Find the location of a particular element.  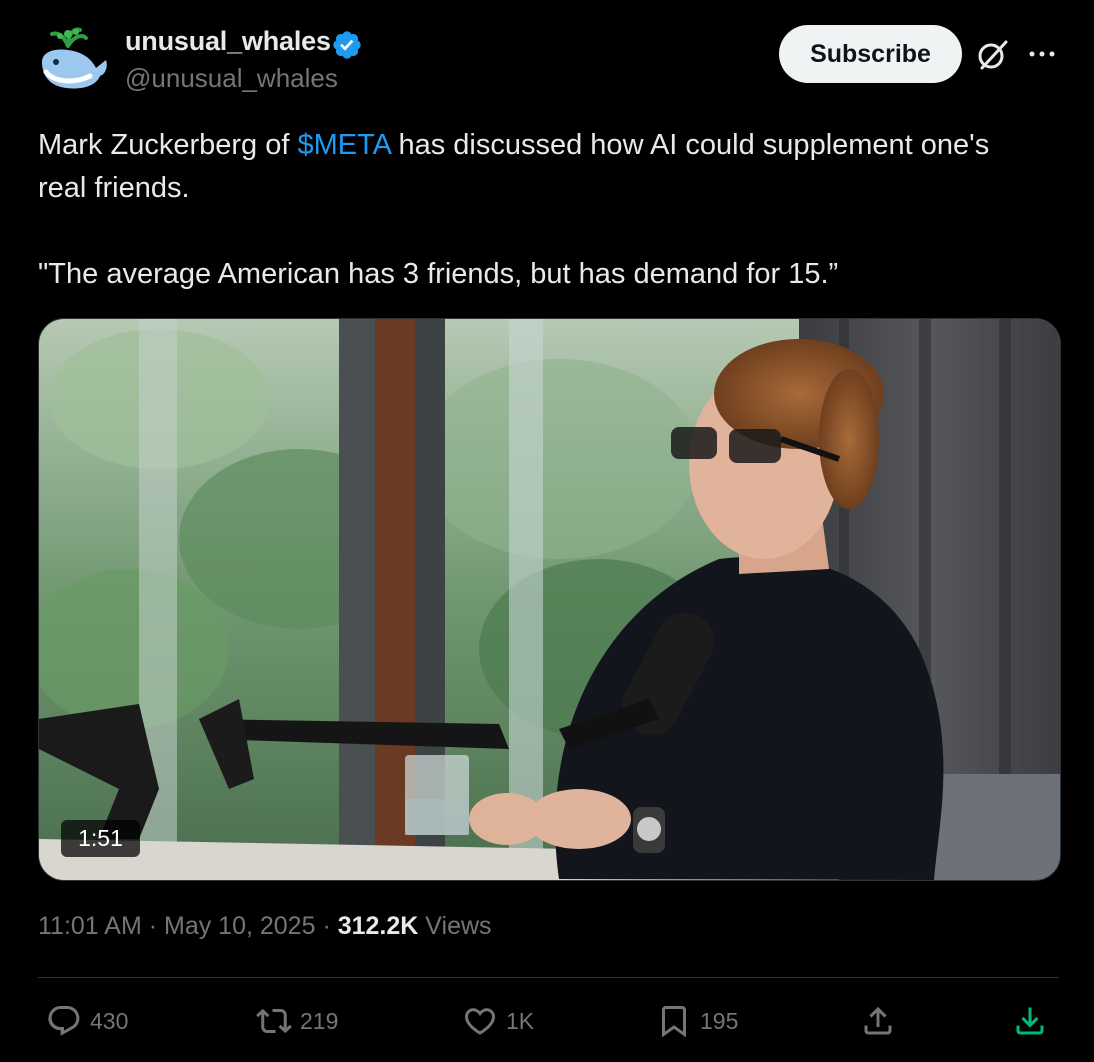

reply-button: 430 is located at coordinates (87, 1021).